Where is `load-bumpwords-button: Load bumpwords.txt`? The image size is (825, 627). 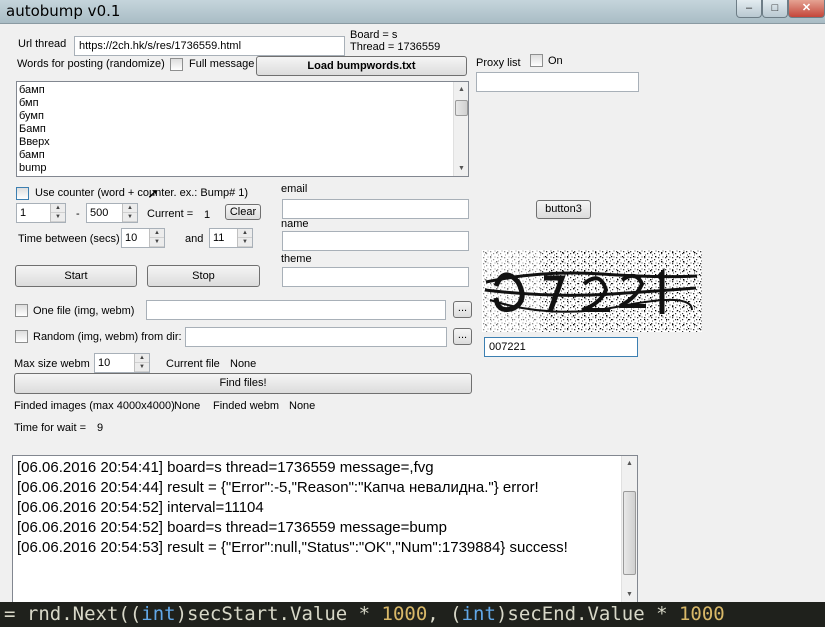
load-bumpwords-button: Load bumpwords.txt is located at coordinates (361, 66).